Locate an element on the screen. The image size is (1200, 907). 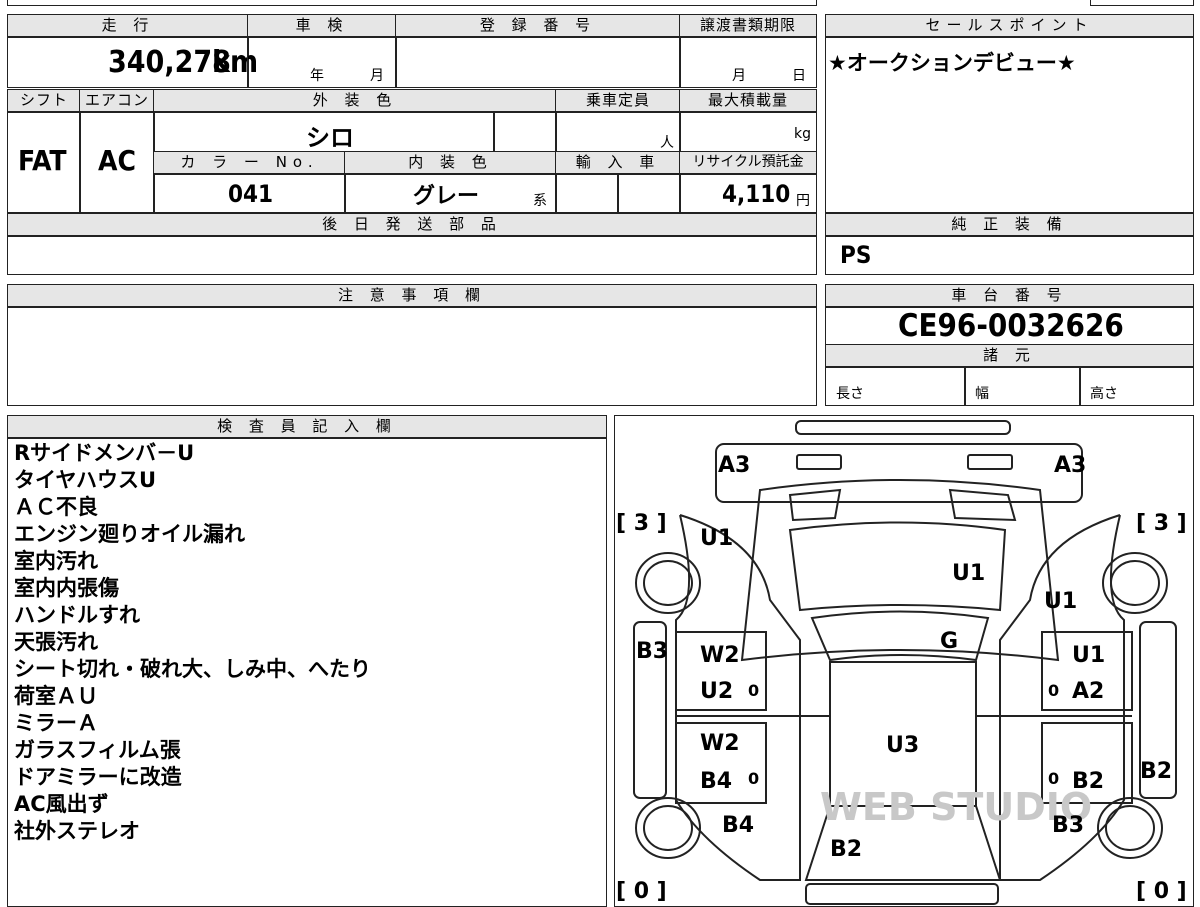
list-item: Rサイドメンバ－U is located at coordinates (104, 453).